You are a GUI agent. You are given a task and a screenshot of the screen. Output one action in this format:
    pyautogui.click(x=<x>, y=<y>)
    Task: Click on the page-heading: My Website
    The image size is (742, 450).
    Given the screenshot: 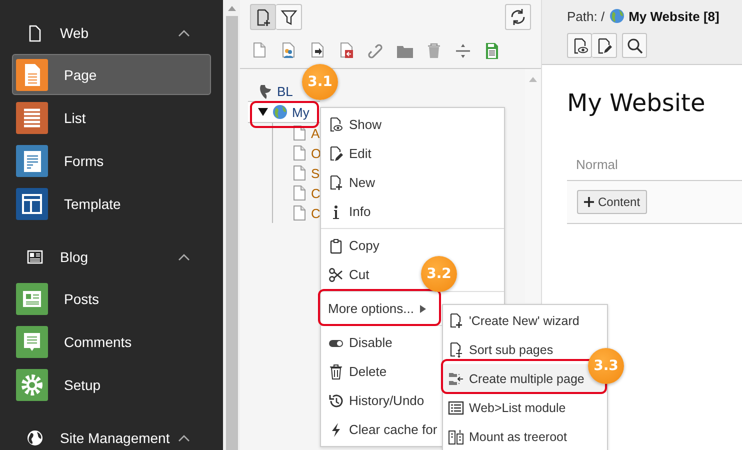 What is the action you would take?
    pyautogui.click(x=636, y=103)
    